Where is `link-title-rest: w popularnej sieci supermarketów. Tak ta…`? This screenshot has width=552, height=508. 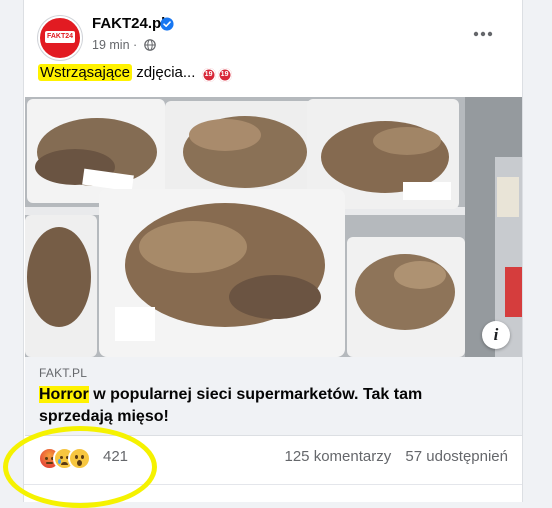
link-title-rest: w popularnej sieci supermarketów. Tak ta… is located at coordinates (231, 405).